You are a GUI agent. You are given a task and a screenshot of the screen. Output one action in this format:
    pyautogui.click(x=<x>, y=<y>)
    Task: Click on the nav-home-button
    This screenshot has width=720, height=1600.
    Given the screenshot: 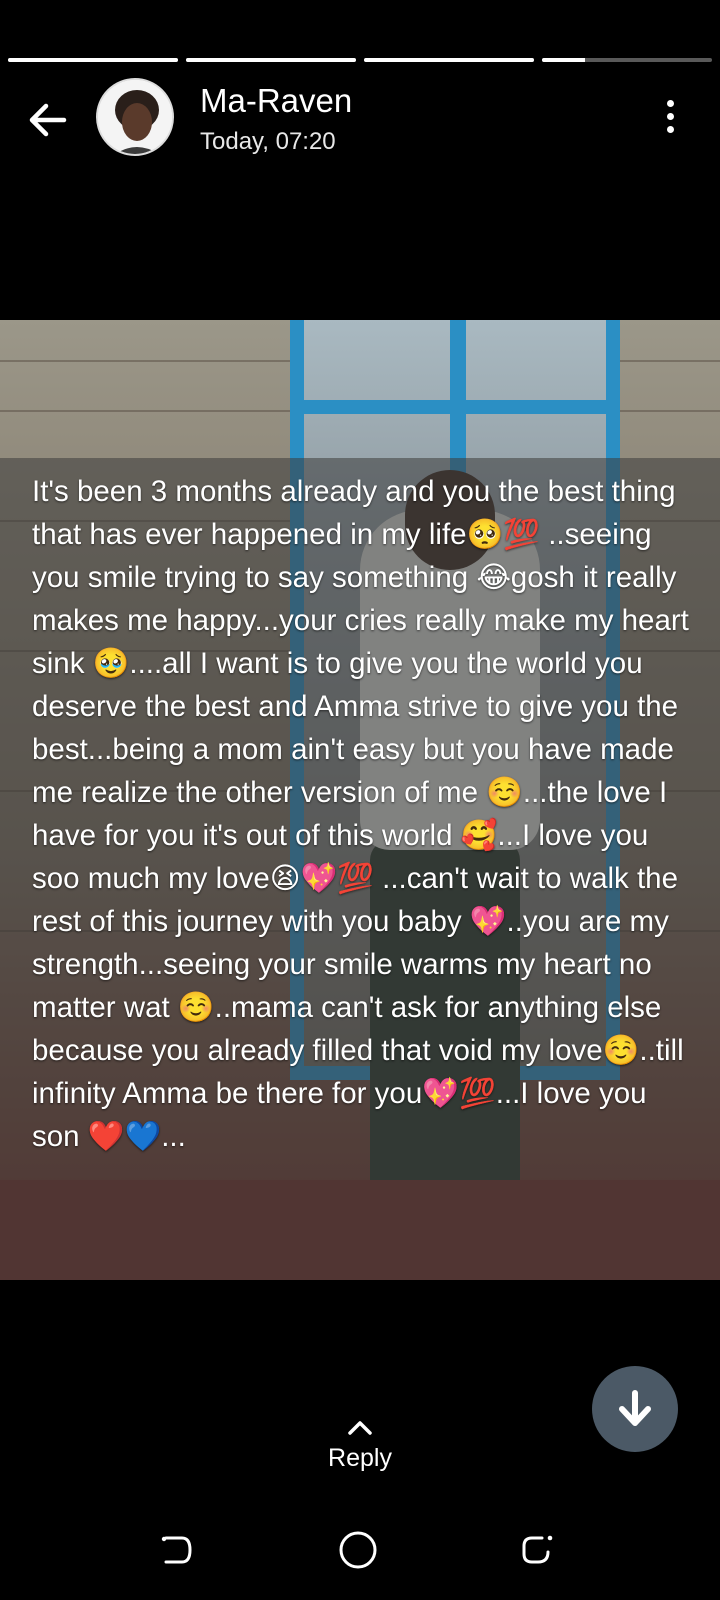 What is the action you would take?
    pyautogui.click(x=358, y=1550)
    